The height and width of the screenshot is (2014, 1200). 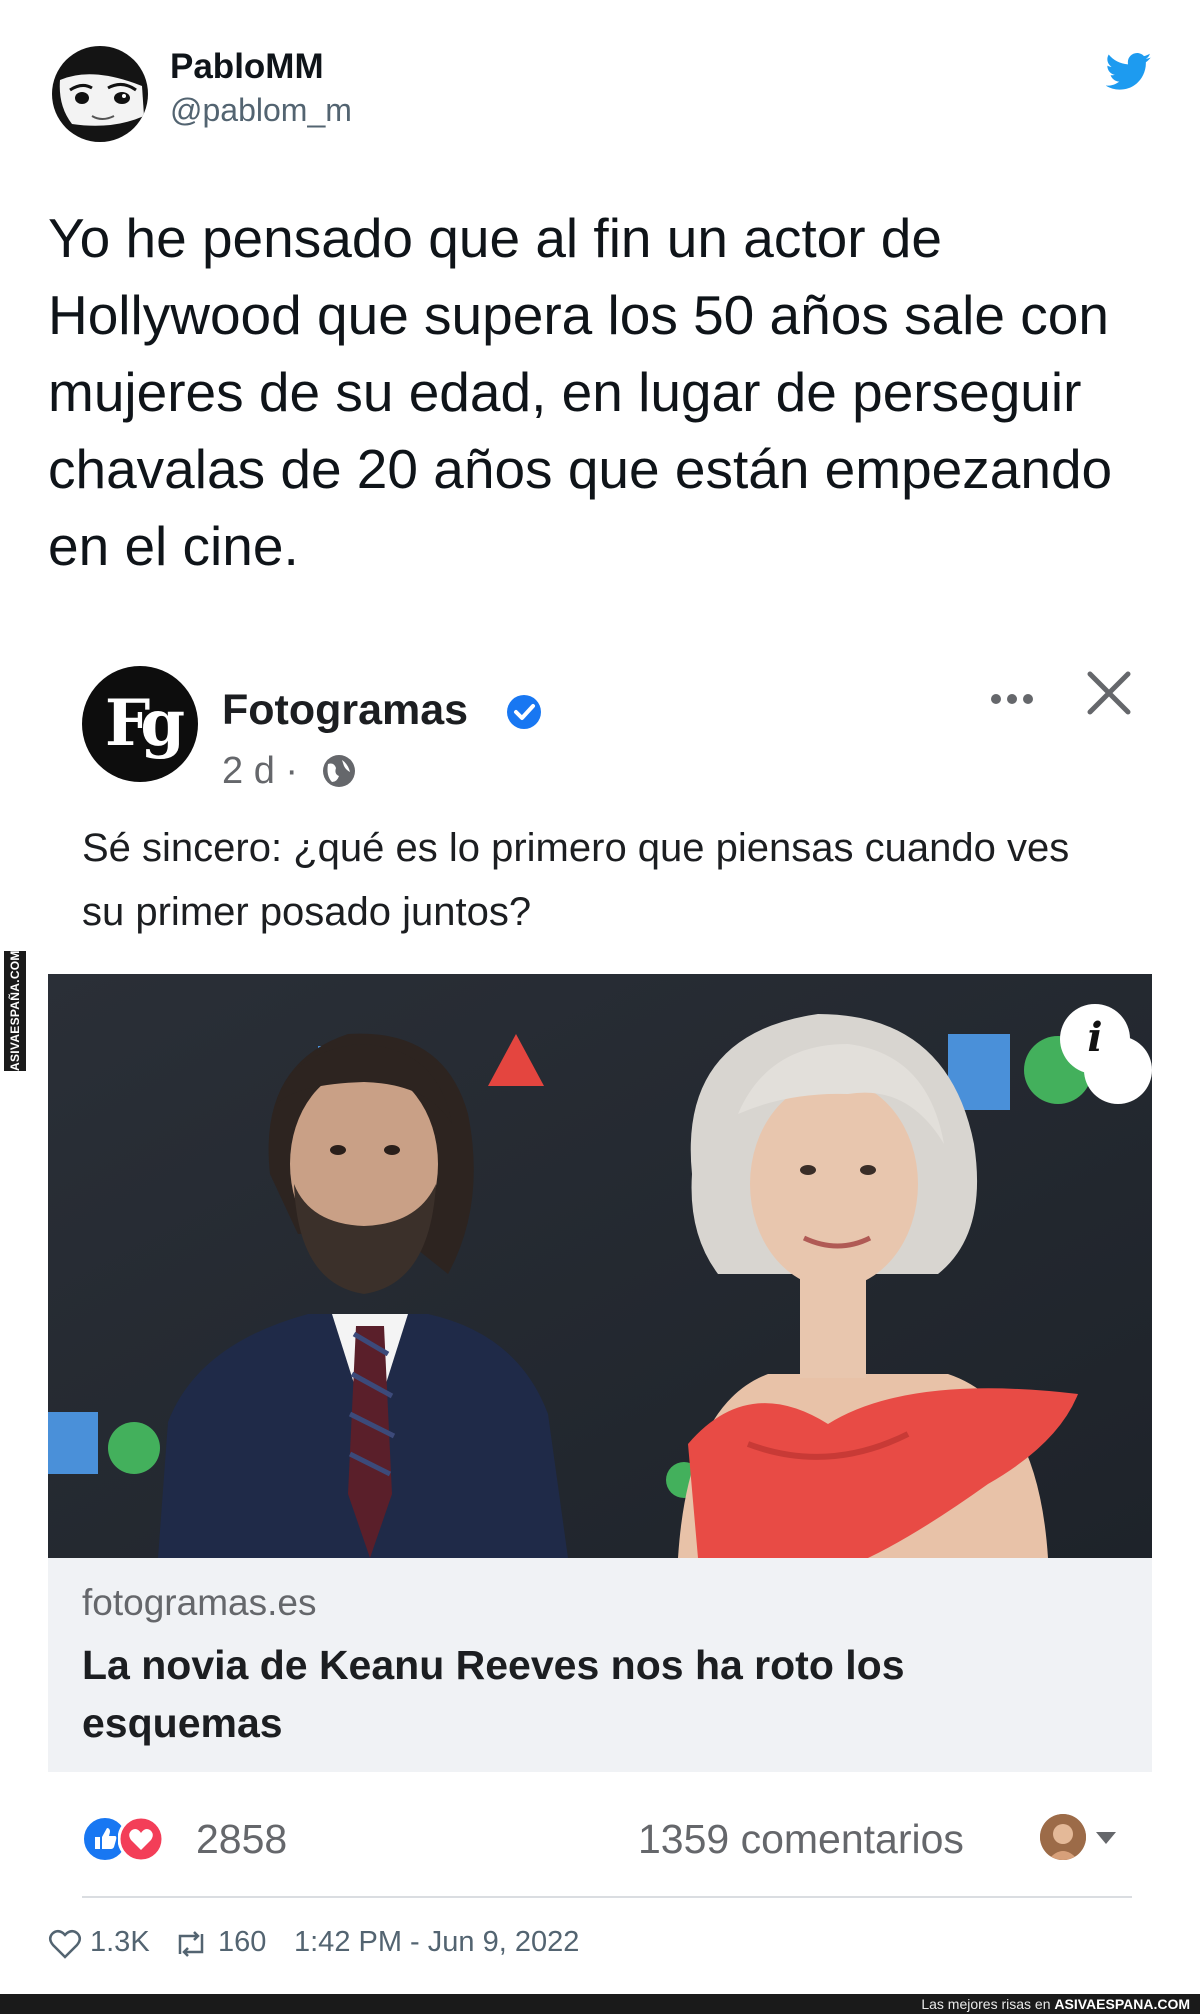 I want to click on globe-icon, so click(x=339, y=771).